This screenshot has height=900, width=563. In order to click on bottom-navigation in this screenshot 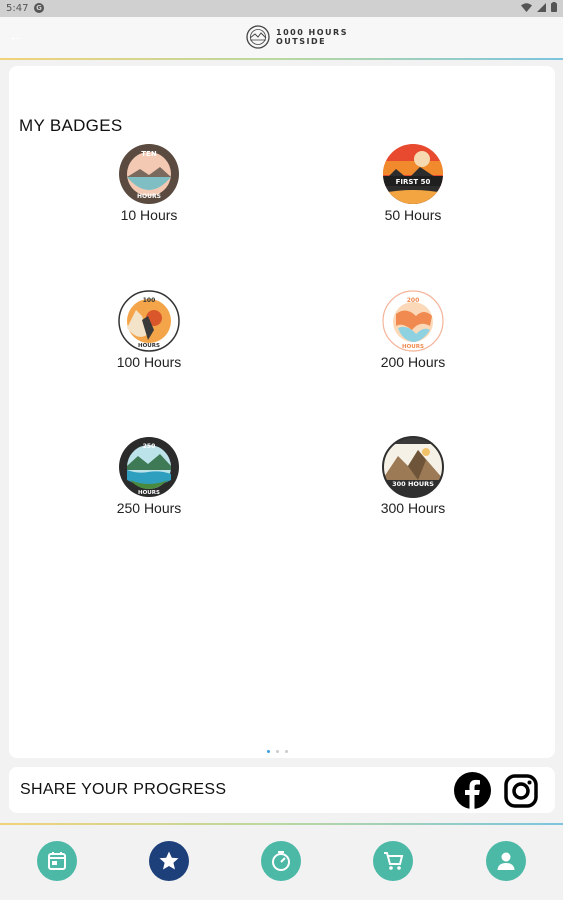, I will do `click(281, 863)`.